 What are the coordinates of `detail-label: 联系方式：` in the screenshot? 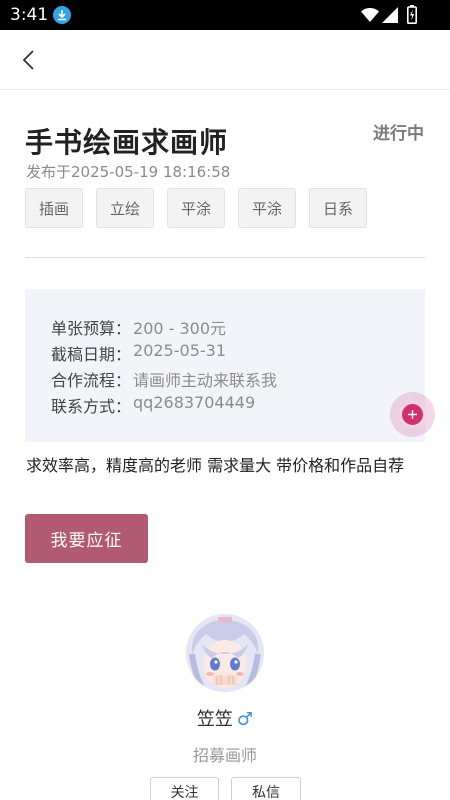 It's located at (91, 406).